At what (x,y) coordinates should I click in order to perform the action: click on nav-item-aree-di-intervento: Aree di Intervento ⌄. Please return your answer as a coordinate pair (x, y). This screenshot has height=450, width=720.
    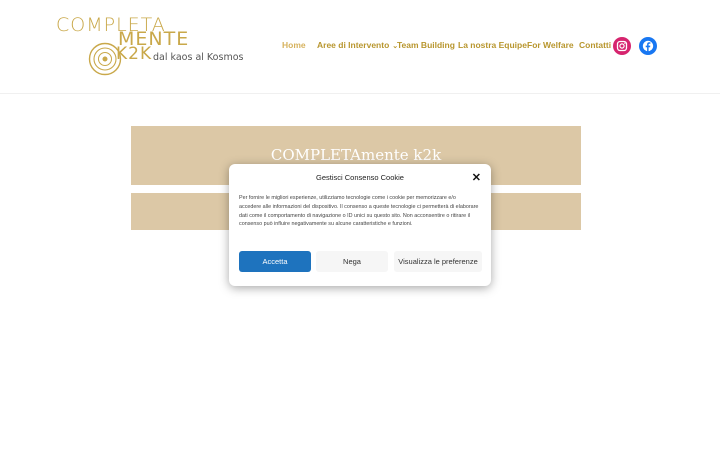
    Looking at the image, I should click on (357, 45).